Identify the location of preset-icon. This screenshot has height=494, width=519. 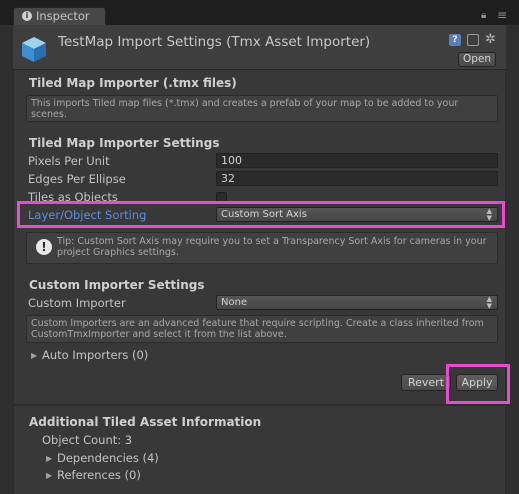
(473, 40).